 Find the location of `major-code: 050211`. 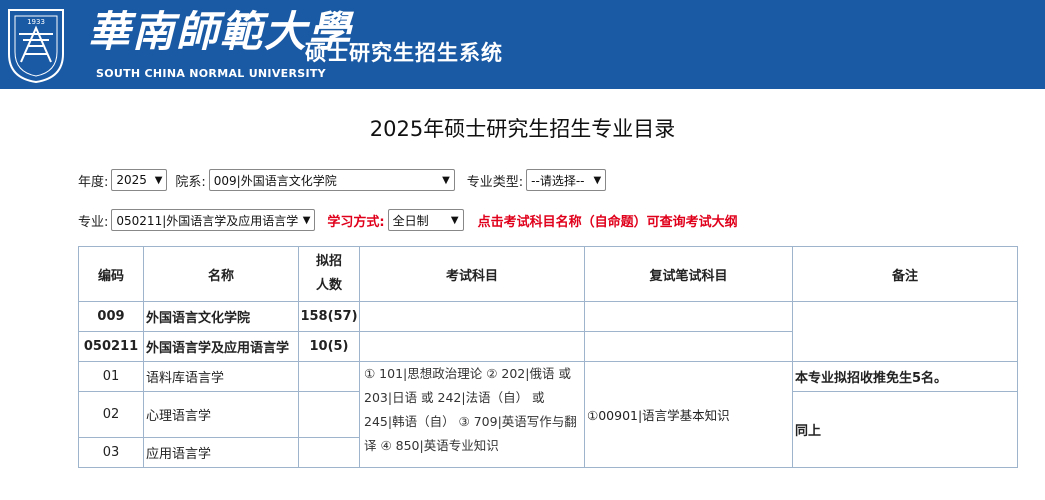

major-code: 050211 is located at coordinates (111, 346).